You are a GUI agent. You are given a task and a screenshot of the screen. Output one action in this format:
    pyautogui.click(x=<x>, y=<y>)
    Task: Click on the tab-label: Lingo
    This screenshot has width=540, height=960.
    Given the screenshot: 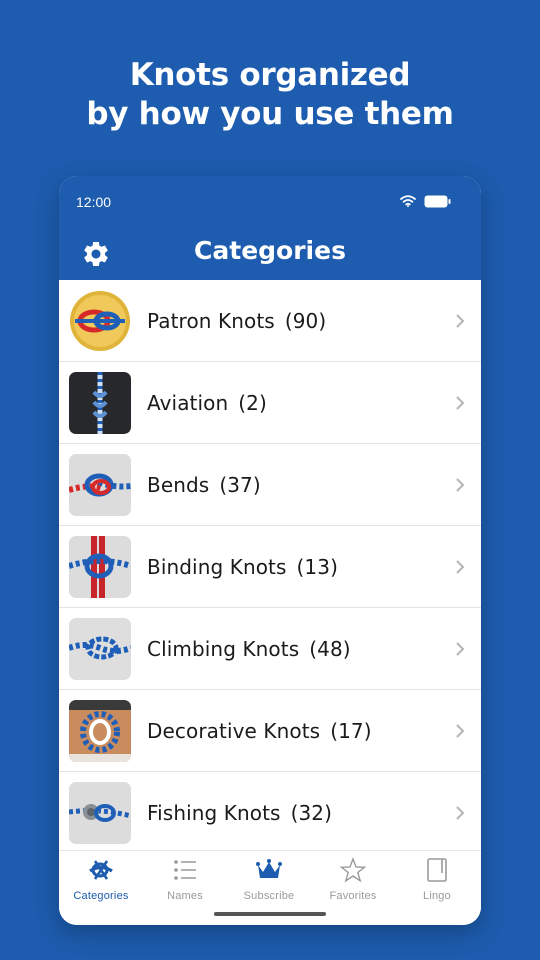 What is the action you would take?
    pyautogui.click(x=437, y=896)
    